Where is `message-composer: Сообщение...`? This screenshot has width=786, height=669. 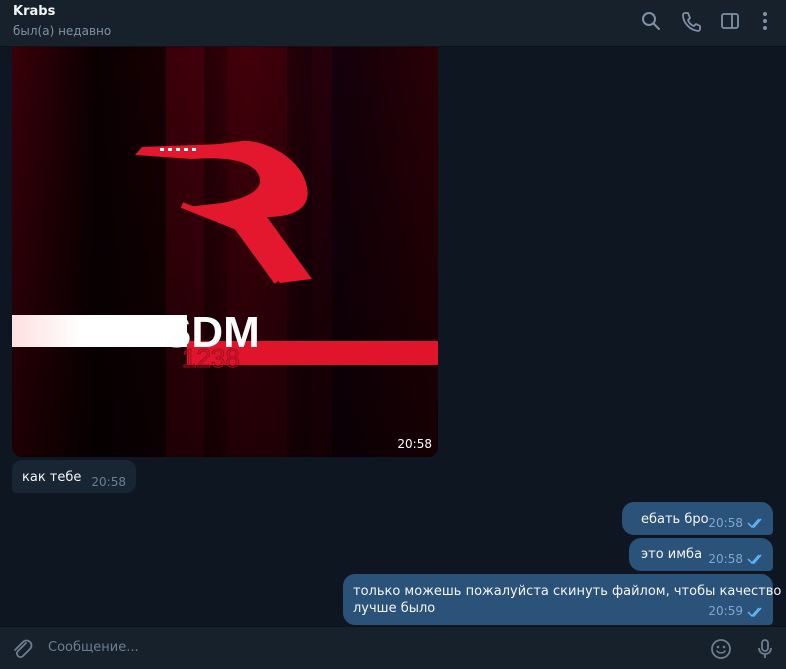 message-composer: Сообщение... is located at coordinates (393, 647).